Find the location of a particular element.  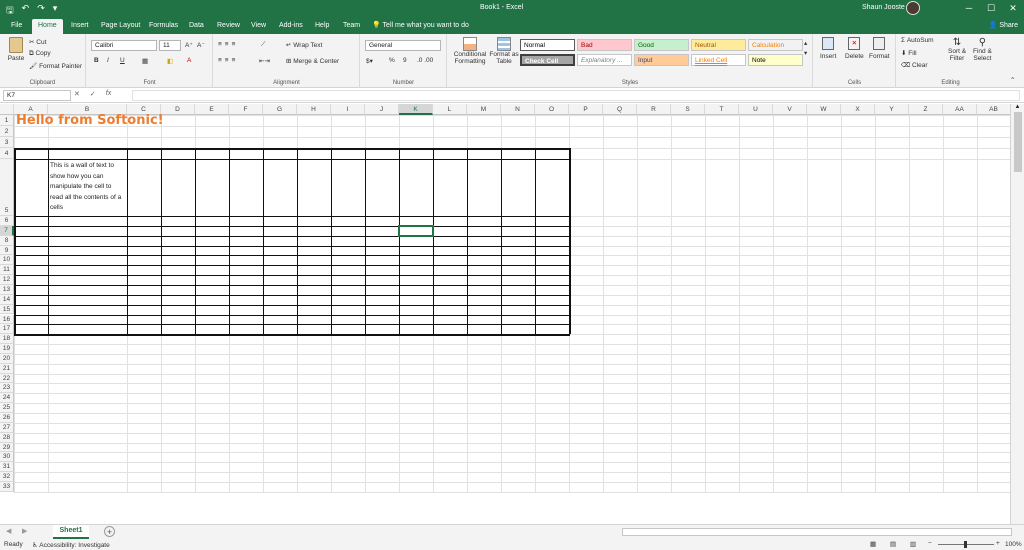

tell-me-search: 💡 Tell me what you want to do is located at coordinates (420, 25).